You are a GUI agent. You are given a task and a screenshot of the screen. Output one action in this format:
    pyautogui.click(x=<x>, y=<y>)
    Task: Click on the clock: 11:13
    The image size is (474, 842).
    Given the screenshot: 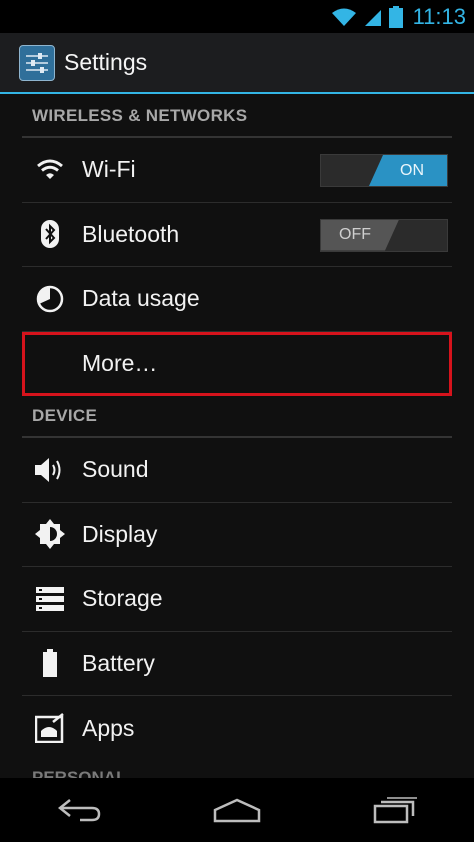 What is the action you would take?
    pyautogui.click(x=439, y=16)
    